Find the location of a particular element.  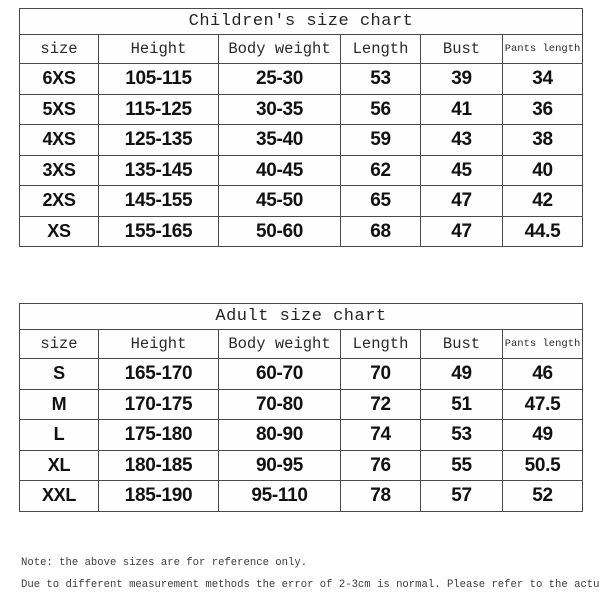

cell-height: 170-175 is located at coordinates (158, 404).